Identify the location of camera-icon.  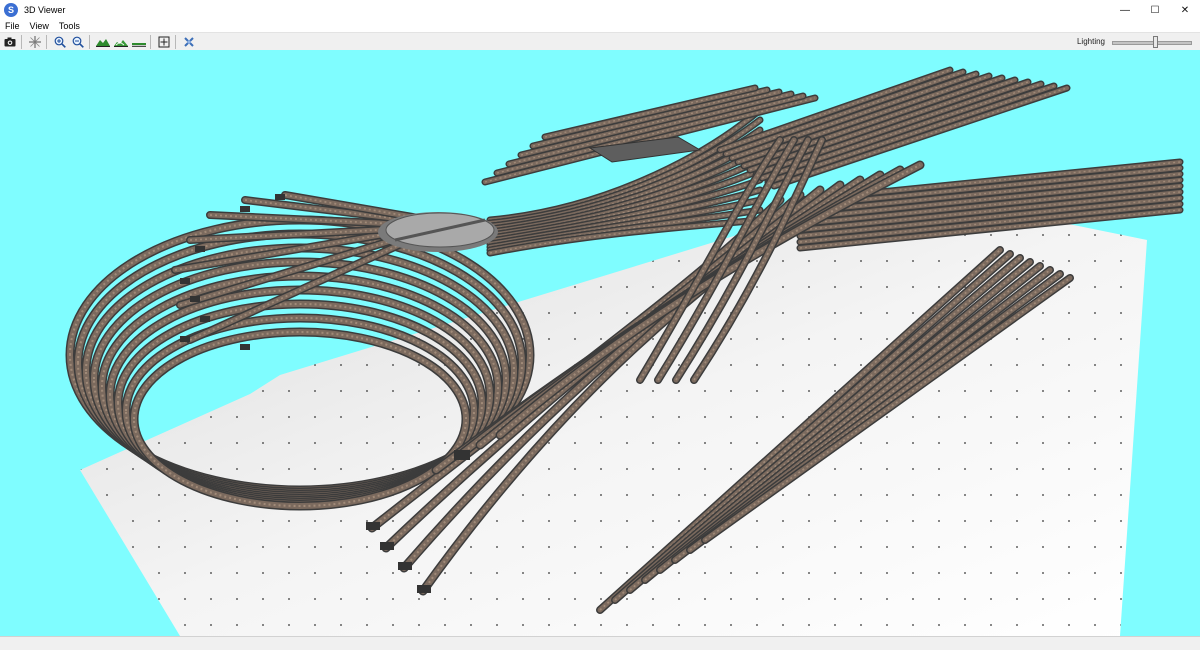
(10, 41).